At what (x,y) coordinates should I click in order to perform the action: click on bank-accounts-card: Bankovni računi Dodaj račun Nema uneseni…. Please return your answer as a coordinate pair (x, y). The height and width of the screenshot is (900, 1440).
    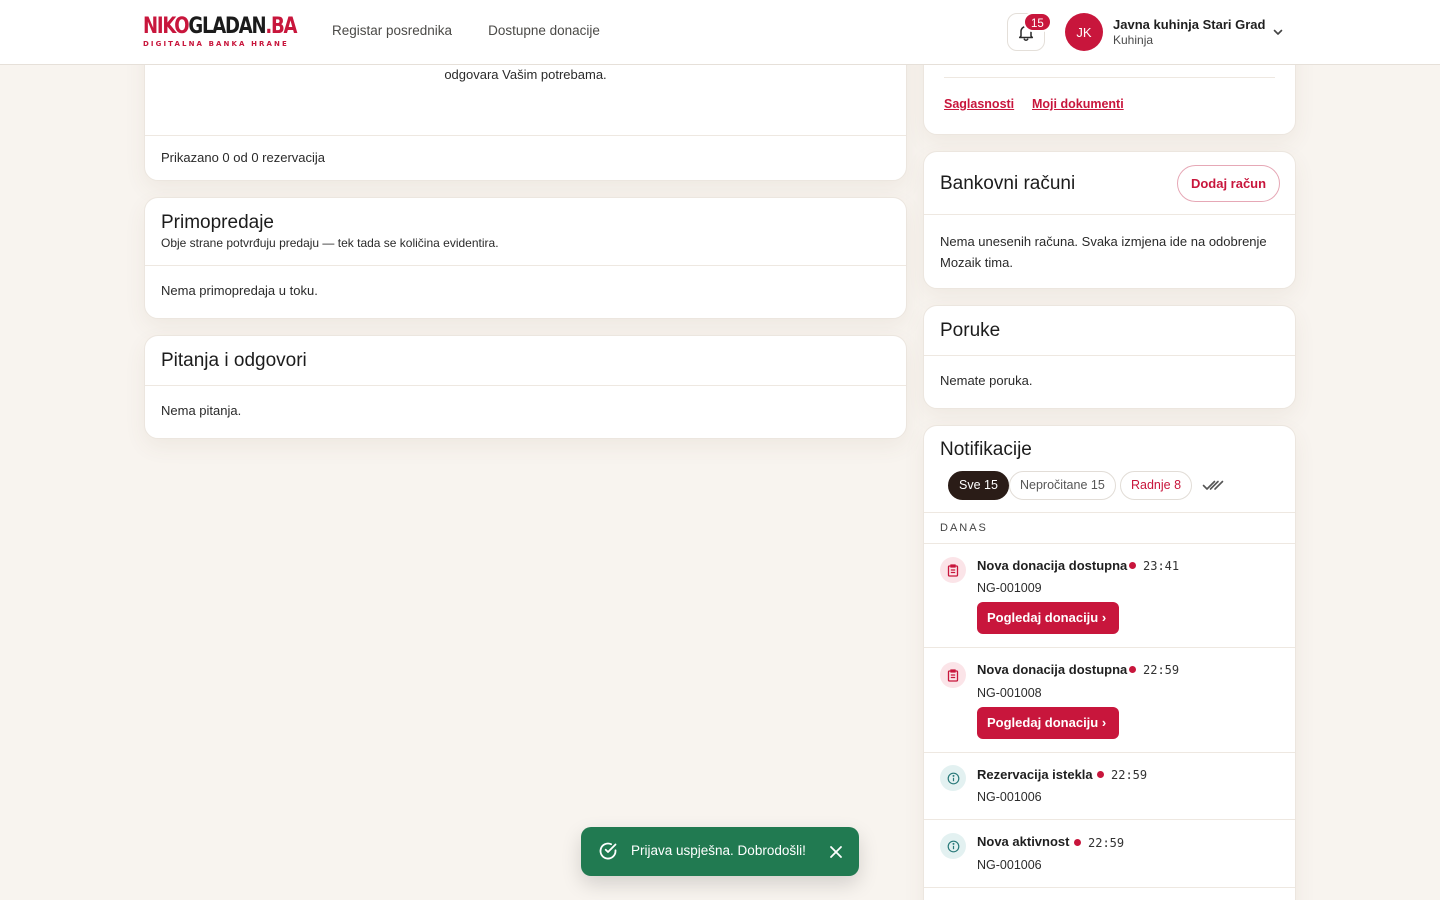
    Looking at the image, I should click on (1109, 220).